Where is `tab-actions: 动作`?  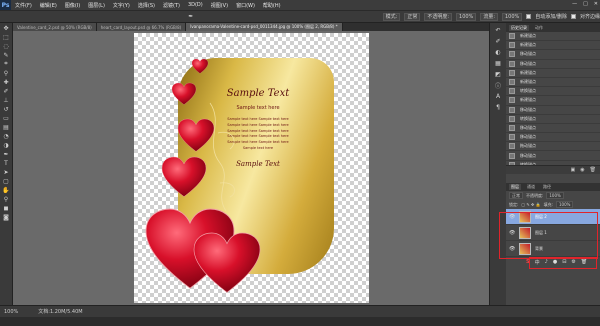 tab-actions: 动作 is located at coordinates (539, 28).